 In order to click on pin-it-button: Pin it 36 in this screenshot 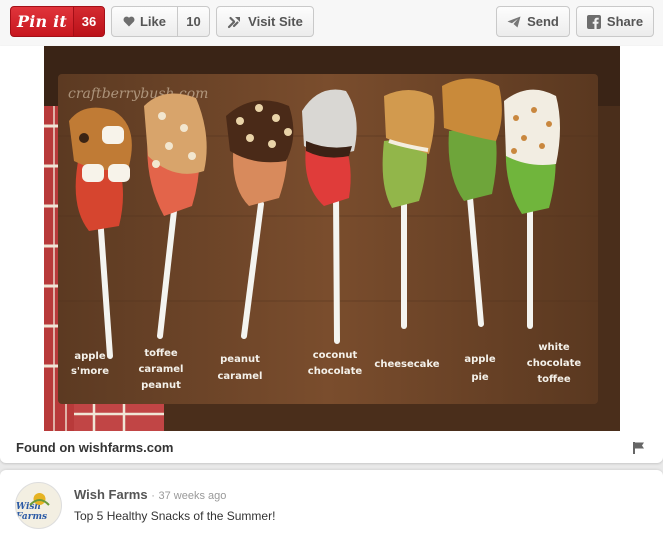, I will do `click(57, 21)`.